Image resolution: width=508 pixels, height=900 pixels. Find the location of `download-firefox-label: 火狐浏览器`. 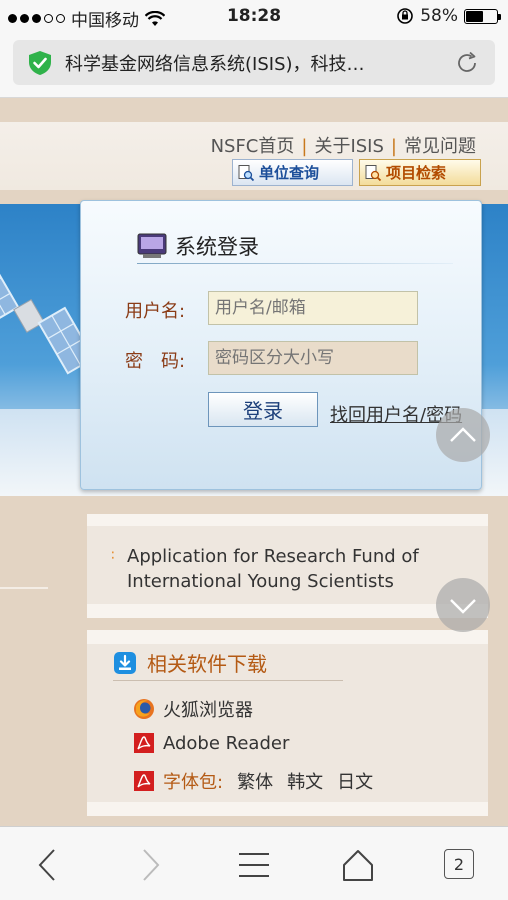

download-firefox-label: 火狐浏览器 is located at coordinates (208, 710).